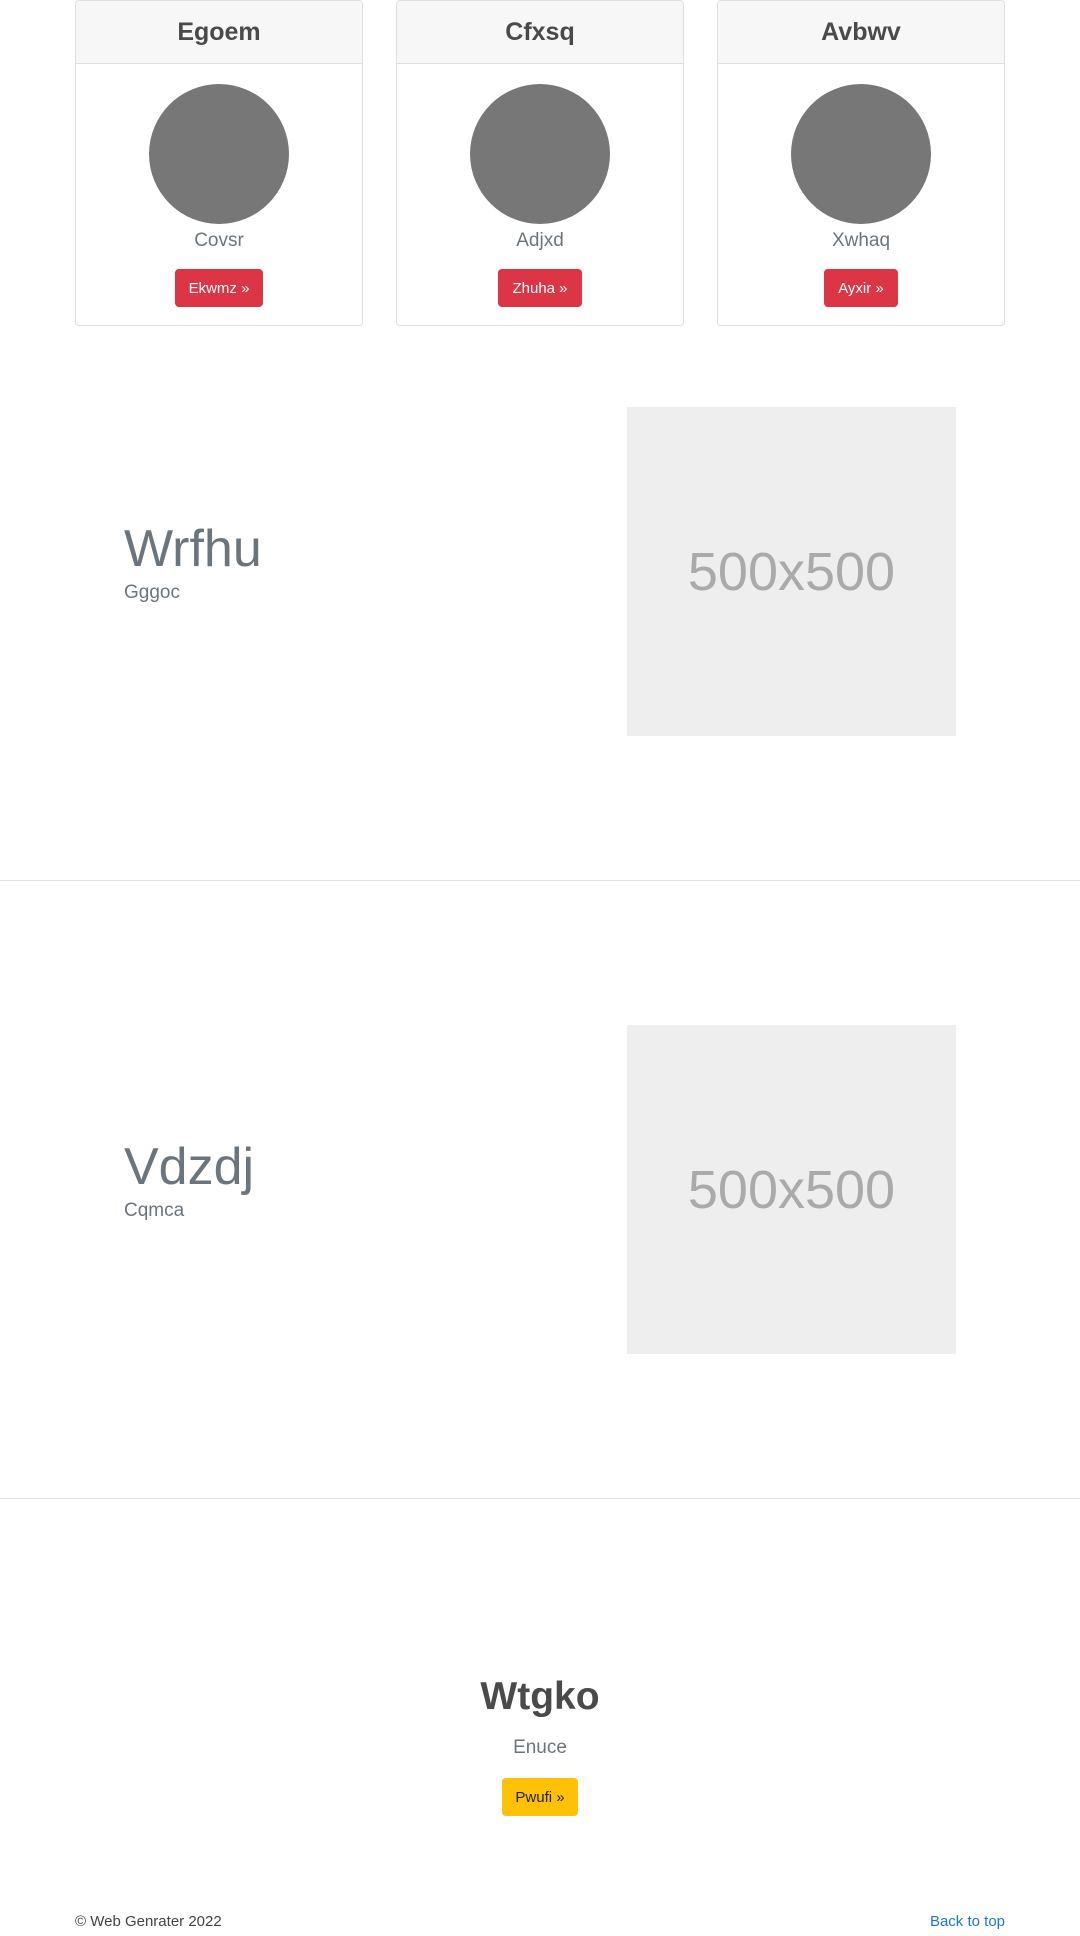  I want to click on center-heading: Wtgko, so click(540, 1696).